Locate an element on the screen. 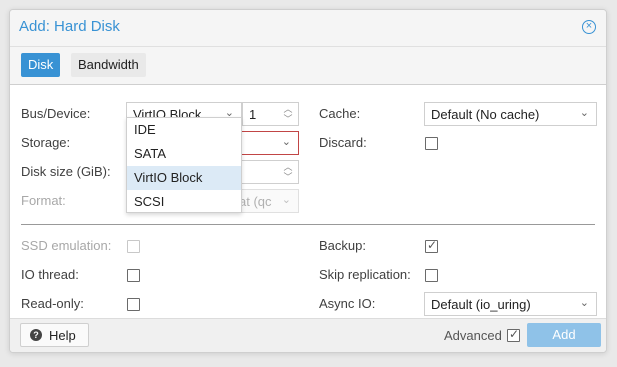 The image size is (617, 367). advanced-label: Advanced is located at coordinates (473, 335).